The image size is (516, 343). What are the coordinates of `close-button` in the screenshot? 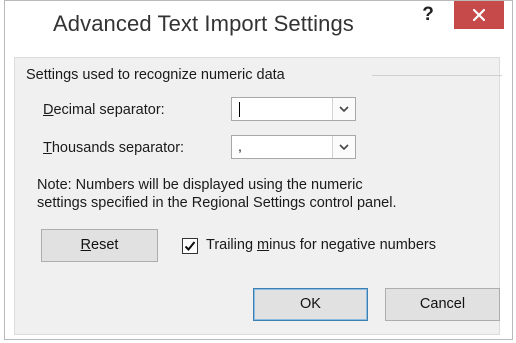 It's located at (479, 15).